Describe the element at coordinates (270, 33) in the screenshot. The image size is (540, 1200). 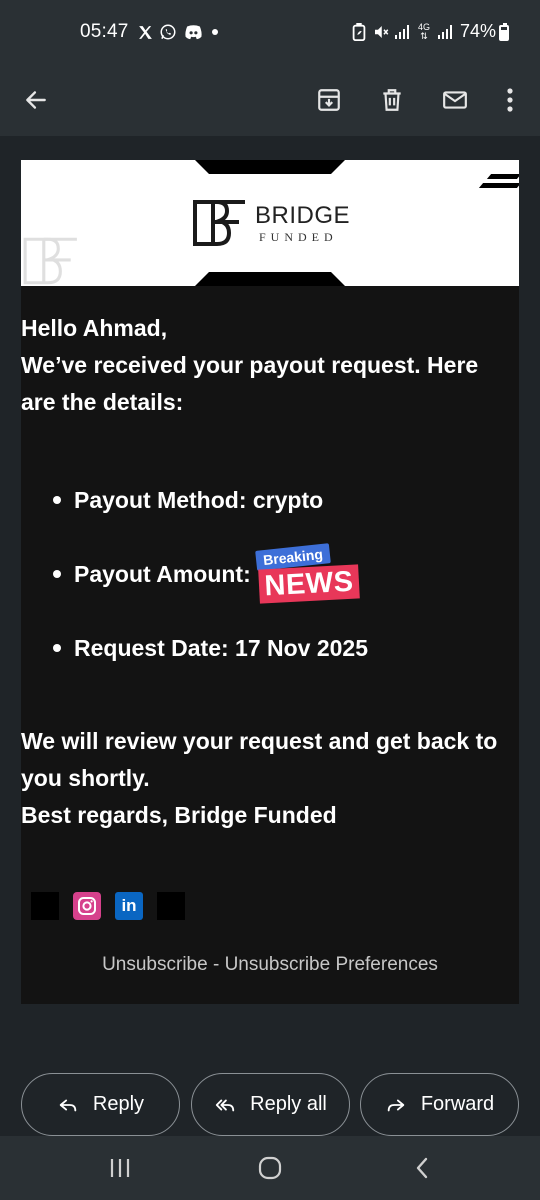
I see `status-bar: 05:47 4G ⇅ 74%` at that location.